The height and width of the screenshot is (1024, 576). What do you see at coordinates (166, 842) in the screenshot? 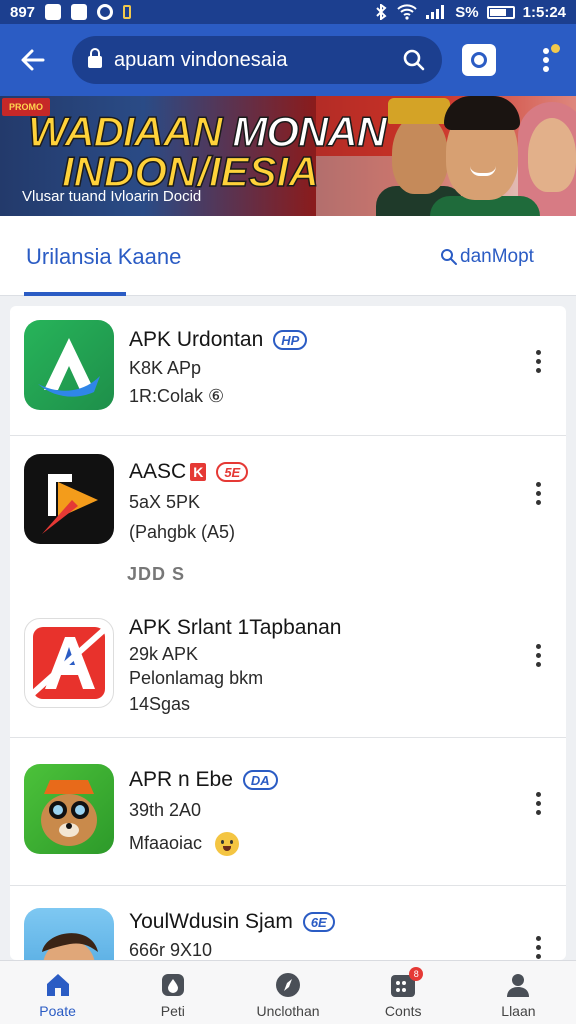
I see `app-publisher-text: Mfaaoiac` at bounding box center [166, 842].